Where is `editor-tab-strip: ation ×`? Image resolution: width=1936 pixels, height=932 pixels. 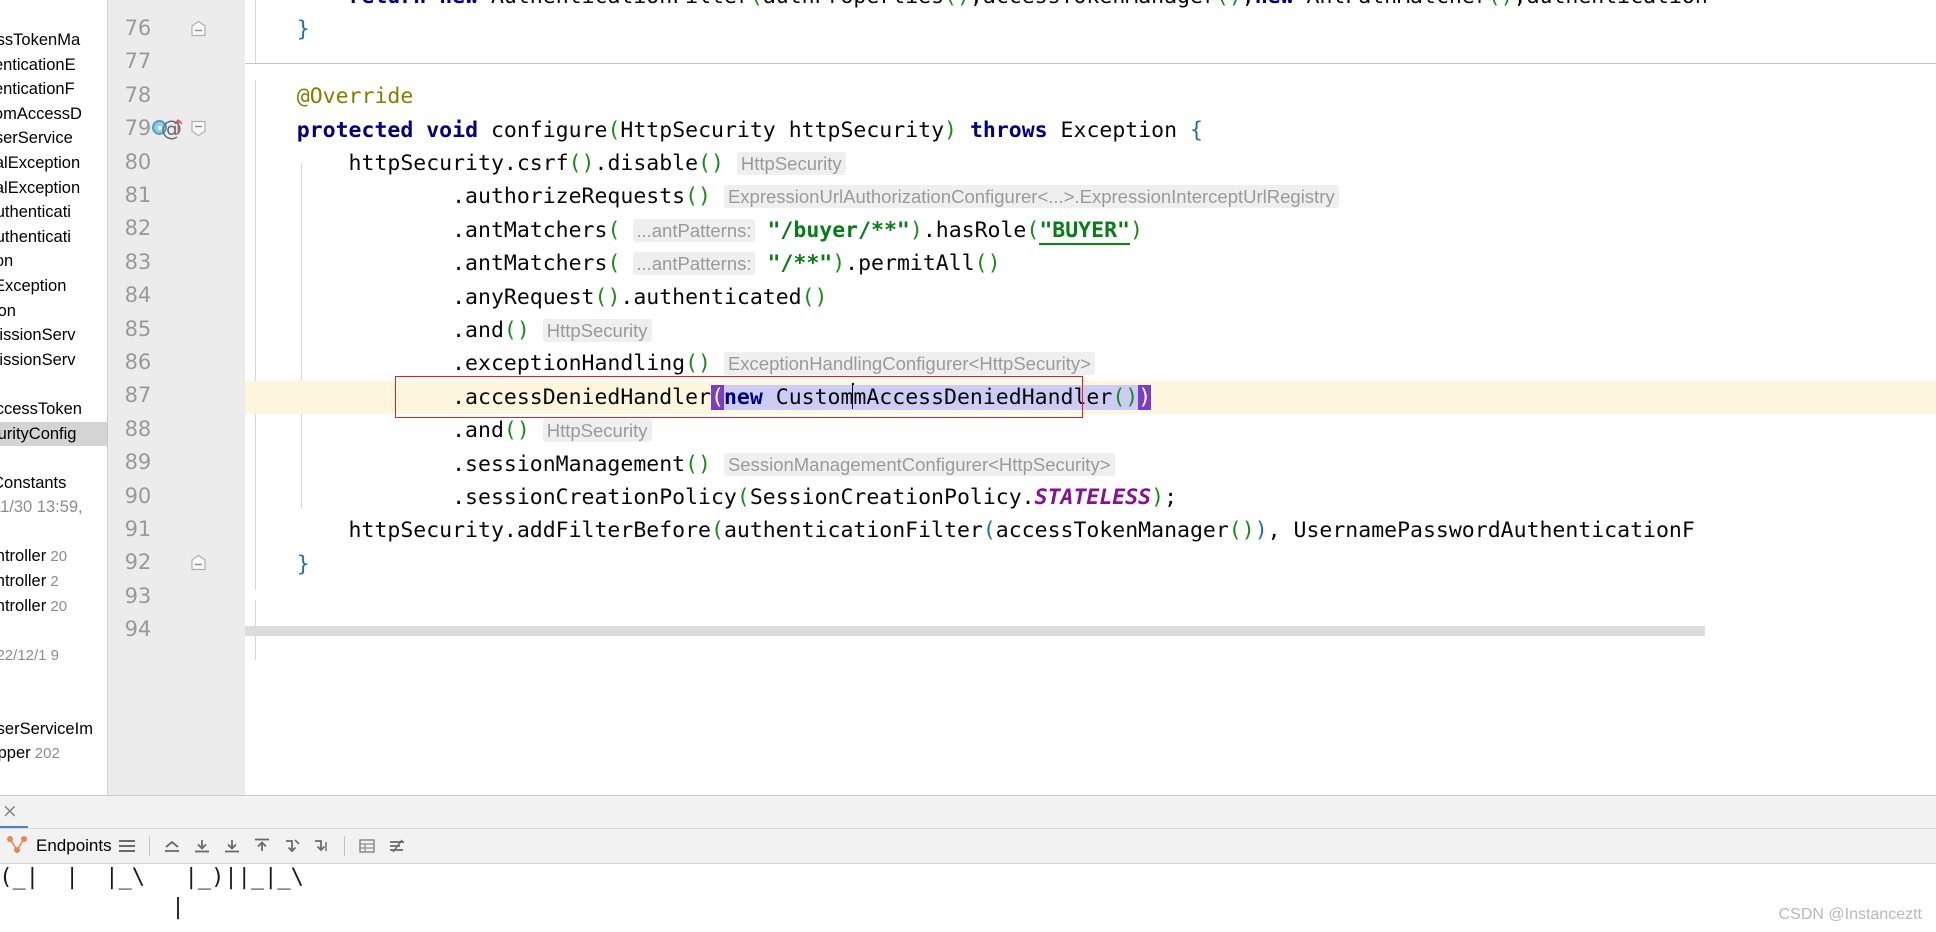
editor-tab-strip: ation × is located at coordinates (968, 812).